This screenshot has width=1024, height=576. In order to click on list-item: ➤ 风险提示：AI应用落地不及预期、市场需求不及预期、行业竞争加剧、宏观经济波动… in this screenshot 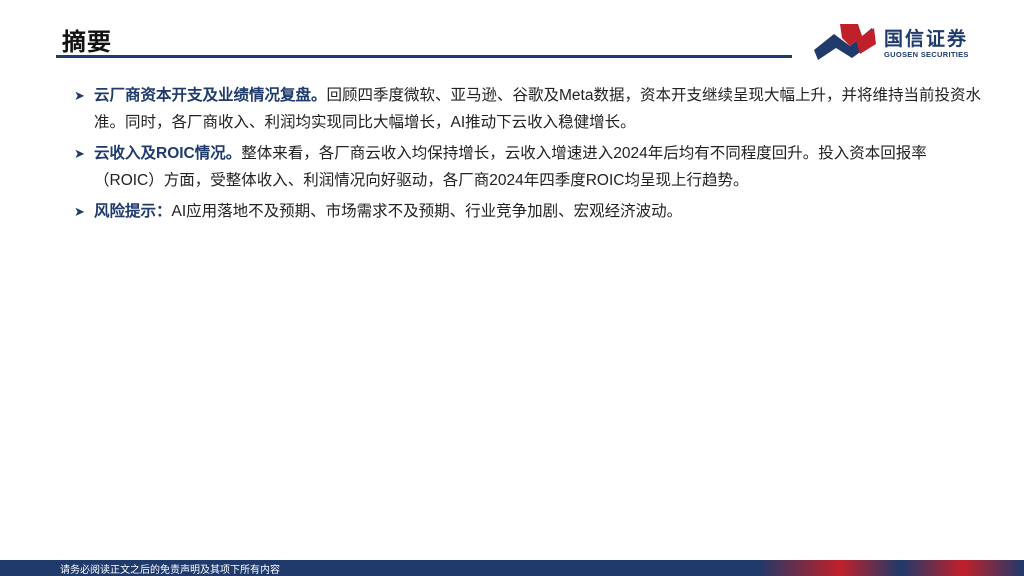, I will do `click(527, 211)`.